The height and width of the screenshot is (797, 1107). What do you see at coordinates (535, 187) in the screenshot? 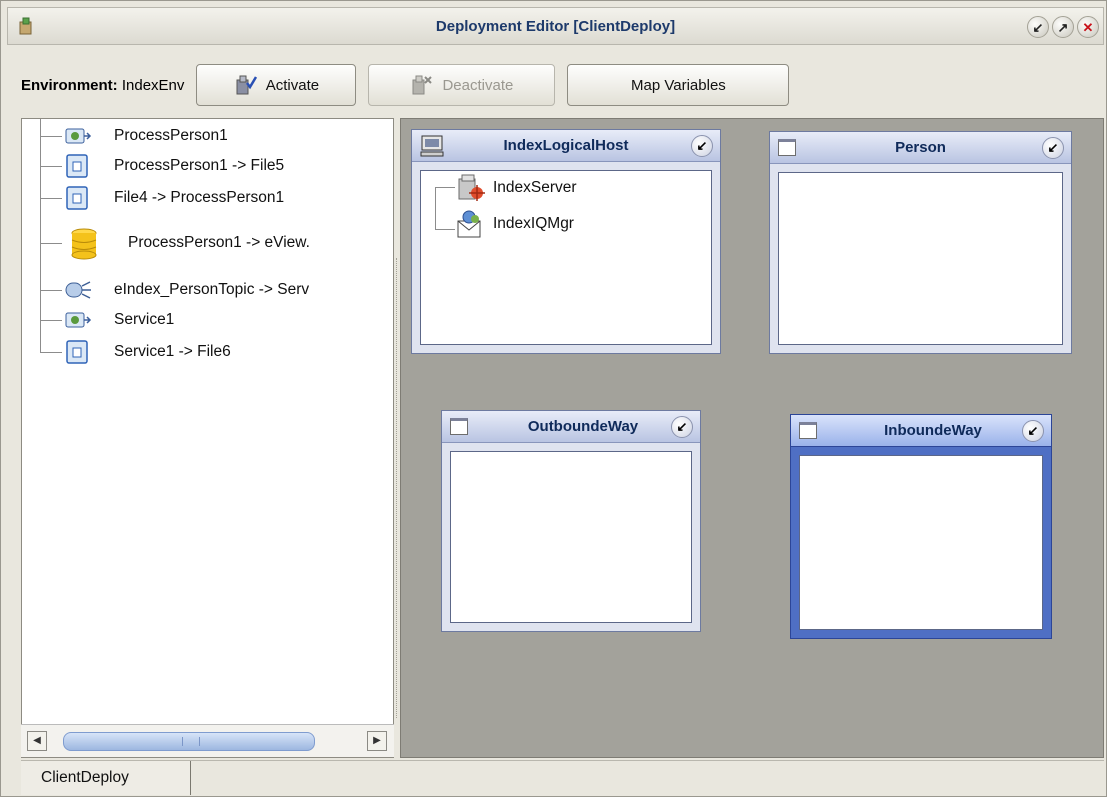
I see `host-item-label: IndexServer` at bounding box center [535, 187].